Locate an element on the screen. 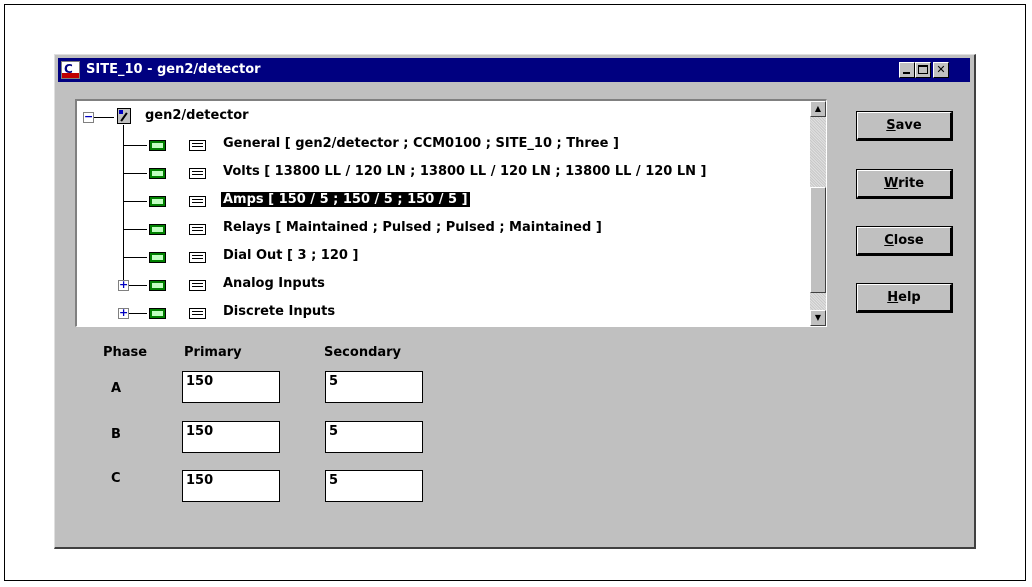  phase-label-c: C is located at coordinates (116, 478).